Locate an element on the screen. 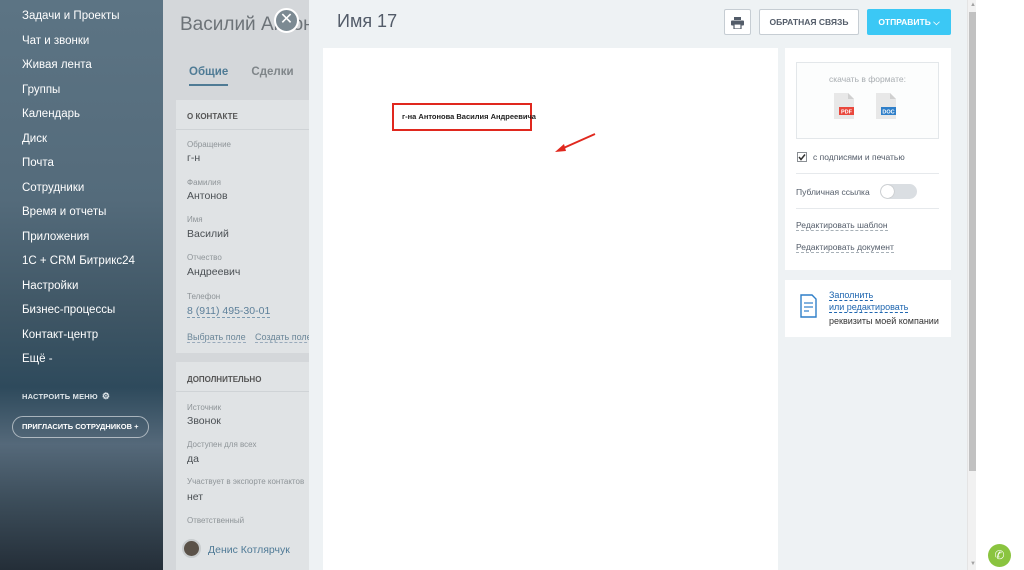 The width and height of the screenshot is (1024, 570). menu-item-apps: Приложения is located at coordinates (81, 237).